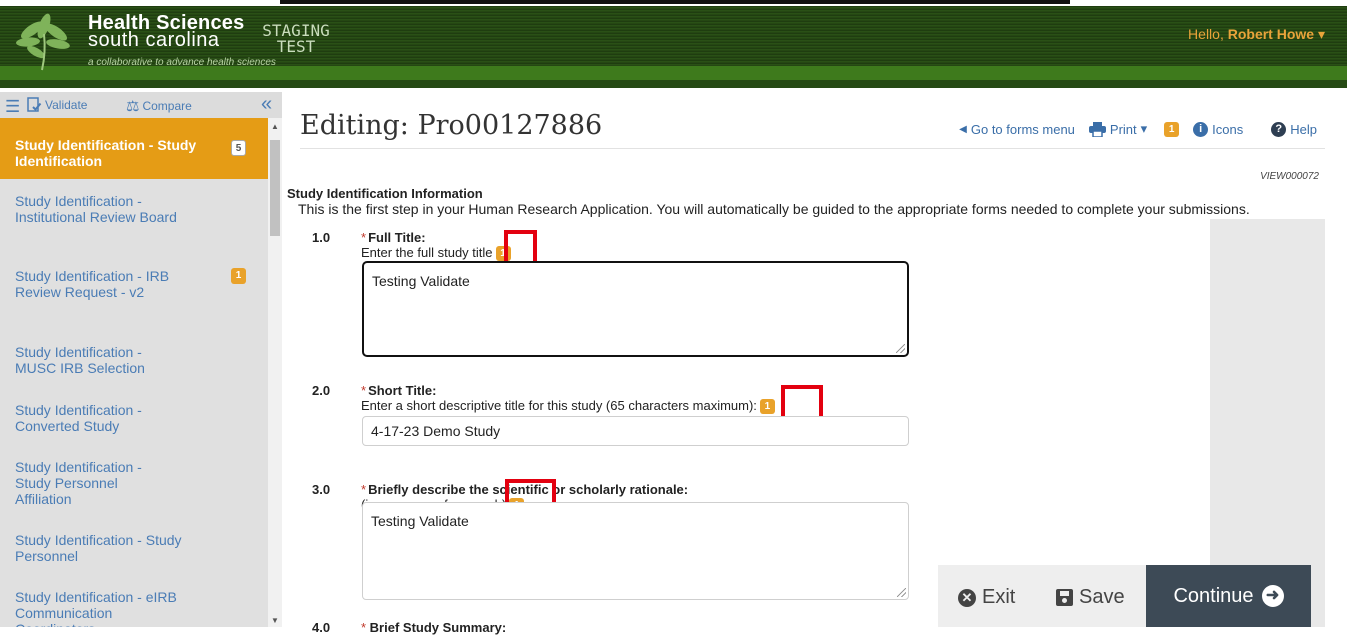 The width and height of the screenshot is (1347, 635). I want to click on validate-button: Validate, so click(56, 105).